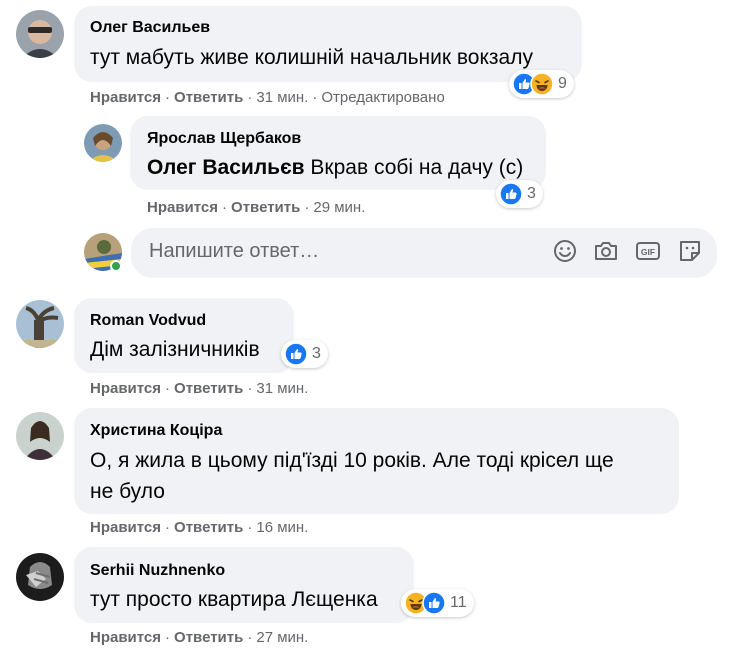  I want to click on reply-author: Ярослав Щербаков, so click(224, 139).